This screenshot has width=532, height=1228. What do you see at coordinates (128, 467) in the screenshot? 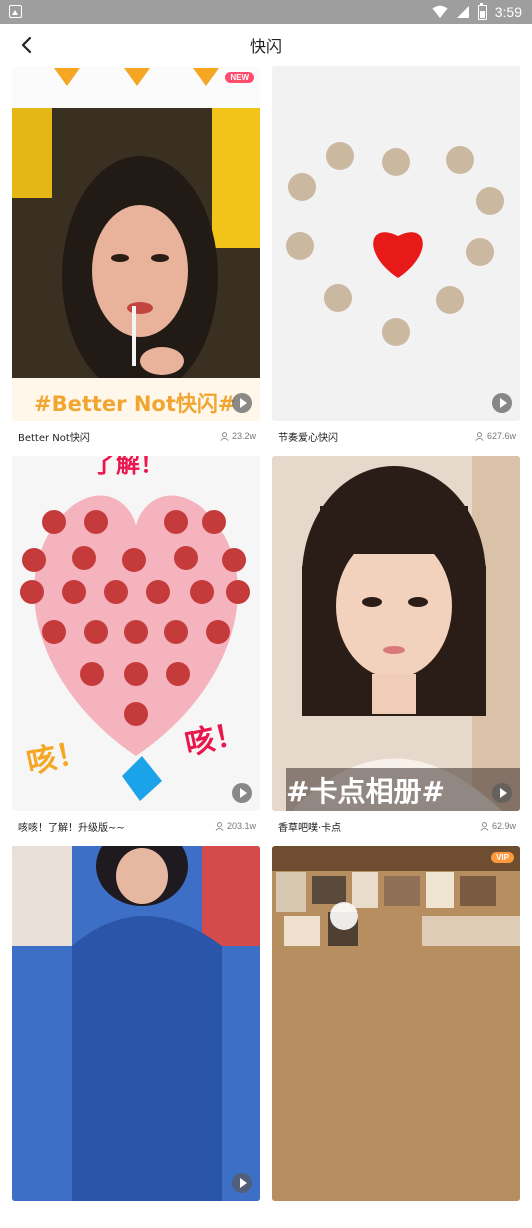
I see `overlay-text-top: 了解！` at bounding box center [128, 467].